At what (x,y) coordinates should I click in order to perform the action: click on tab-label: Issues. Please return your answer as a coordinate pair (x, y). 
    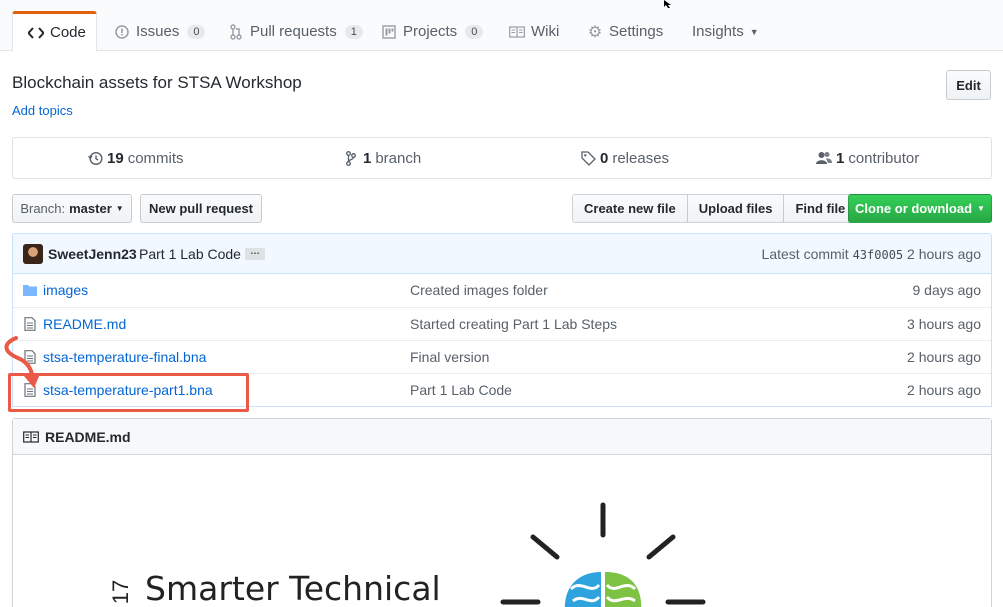
    Looking at the image, I should click on (158, 31).